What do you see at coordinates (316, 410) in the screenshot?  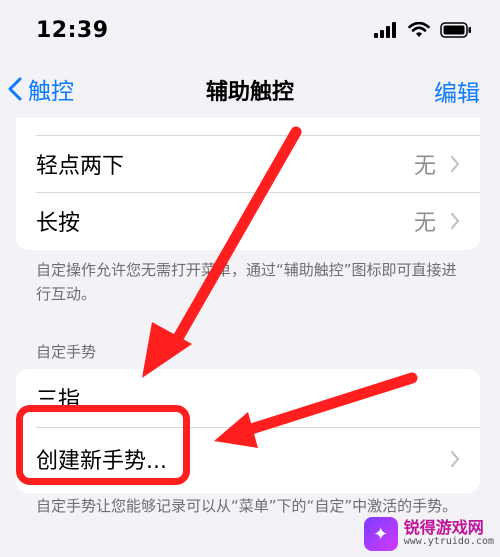 I see `arrow-left` at bounding box center [316, 410].